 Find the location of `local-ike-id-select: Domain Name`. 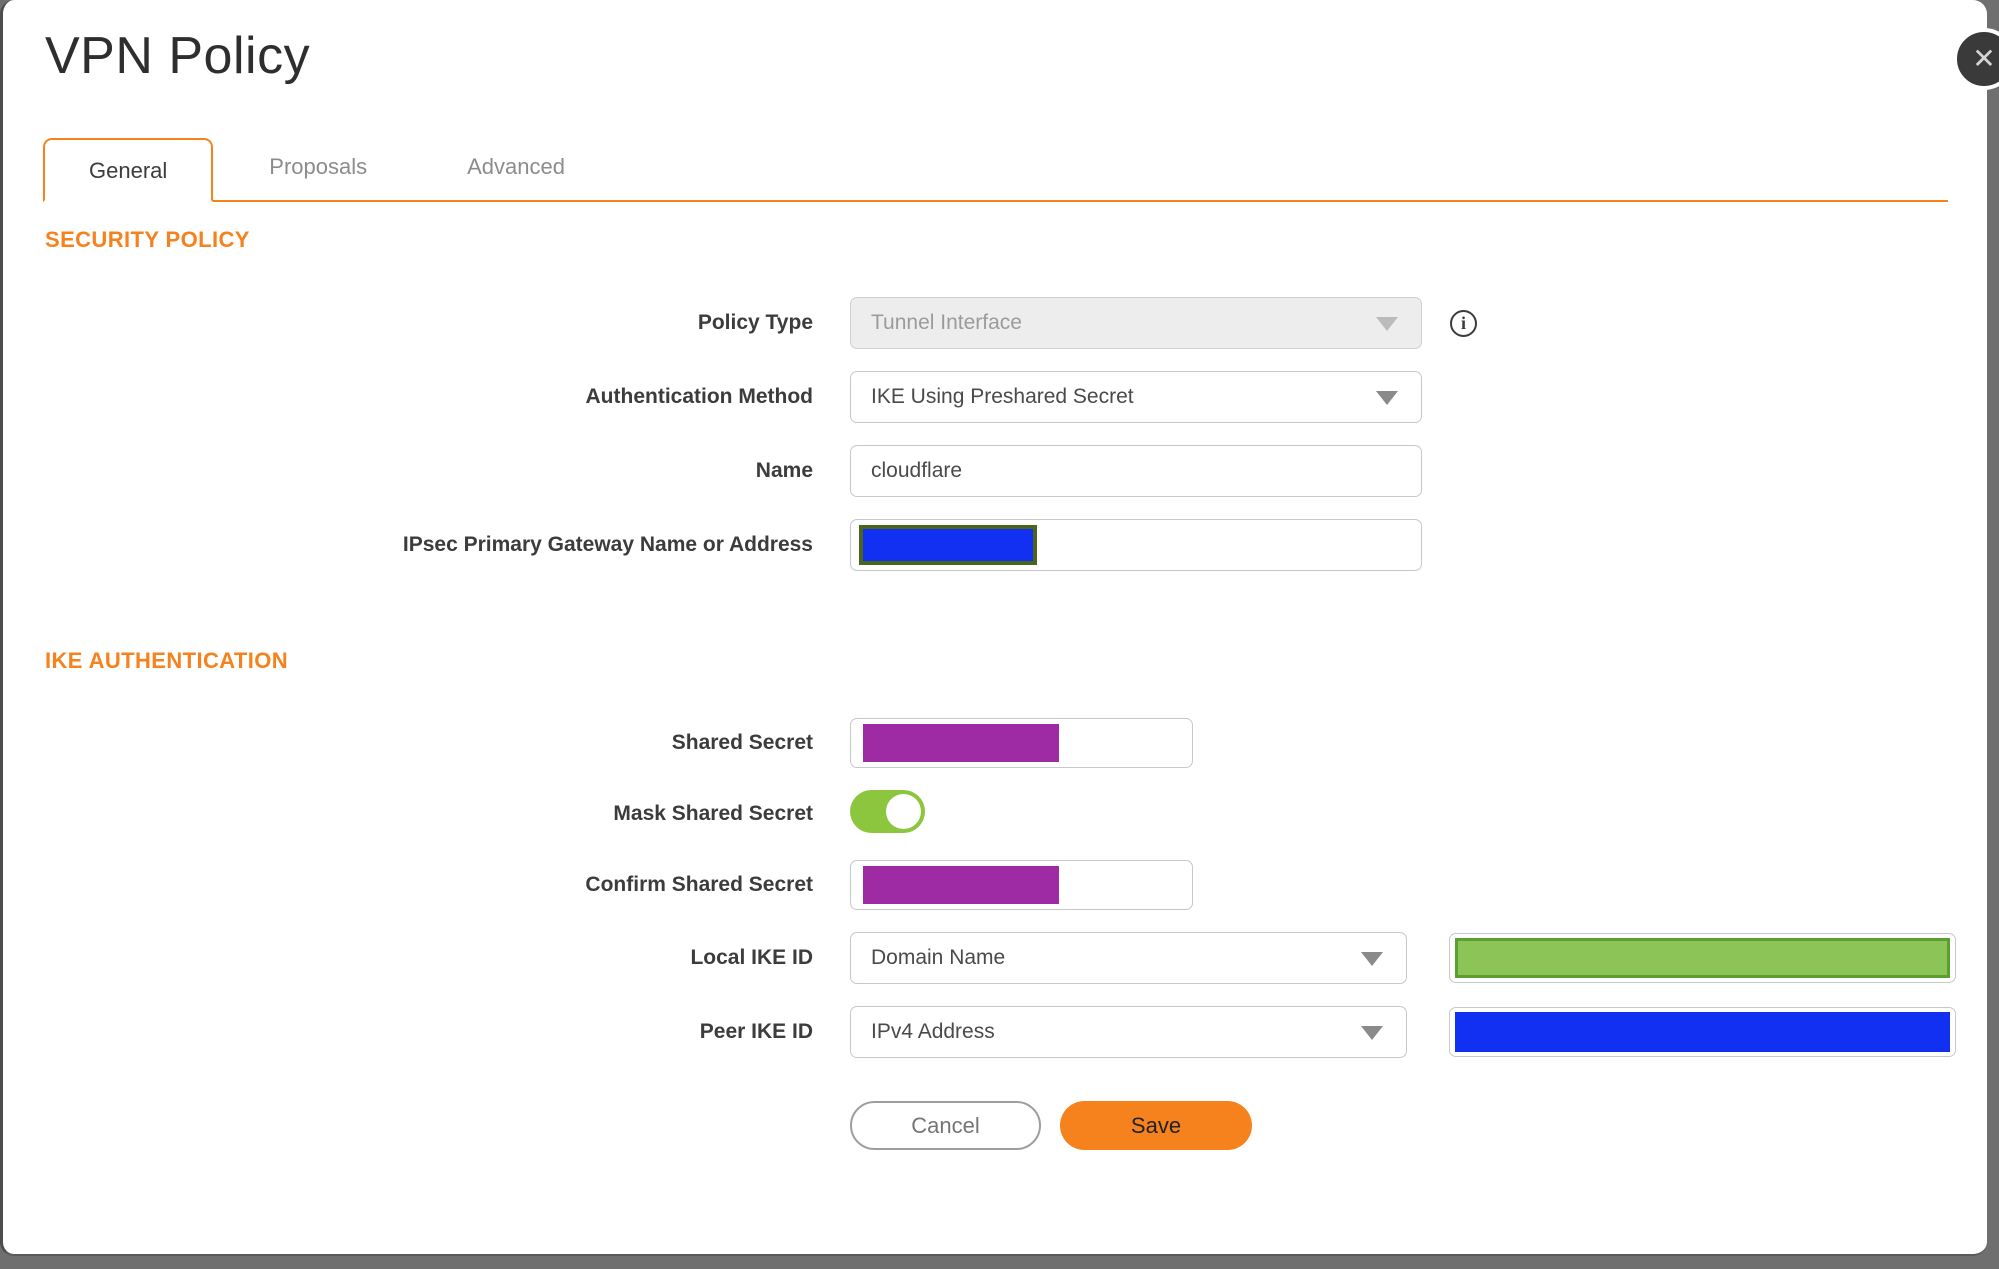

local-ike-id-select: Domain Name is located at coordinates (1128, 958).